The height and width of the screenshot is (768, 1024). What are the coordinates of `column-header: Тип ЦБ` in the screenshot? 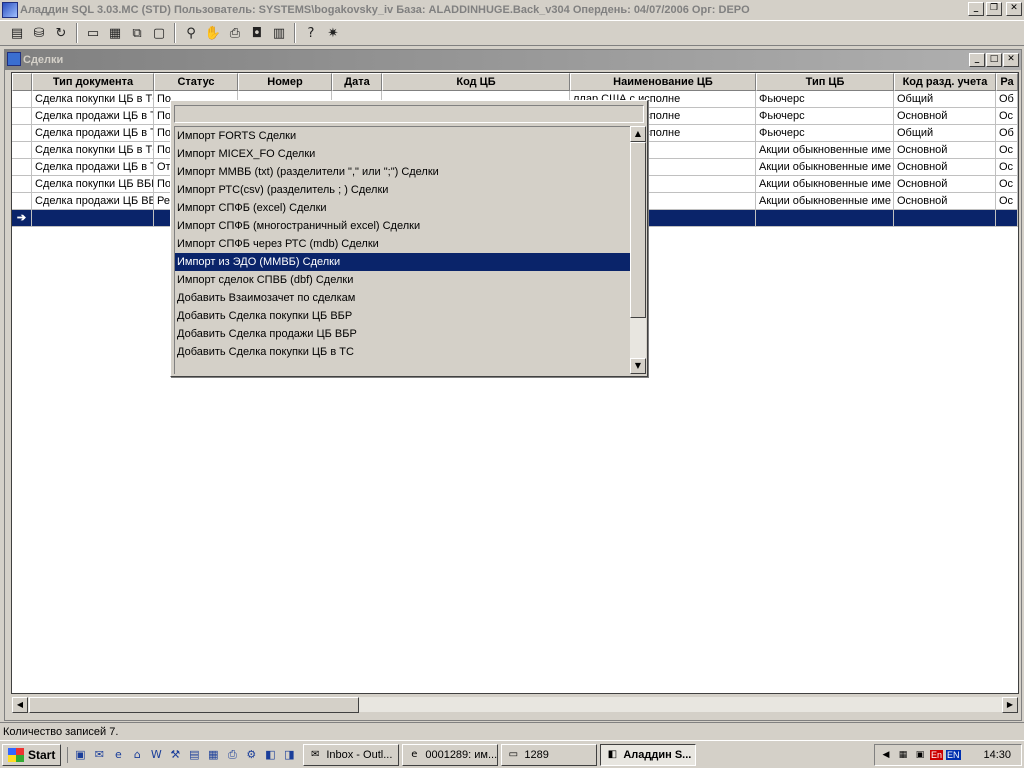 It's located at (825, 82).